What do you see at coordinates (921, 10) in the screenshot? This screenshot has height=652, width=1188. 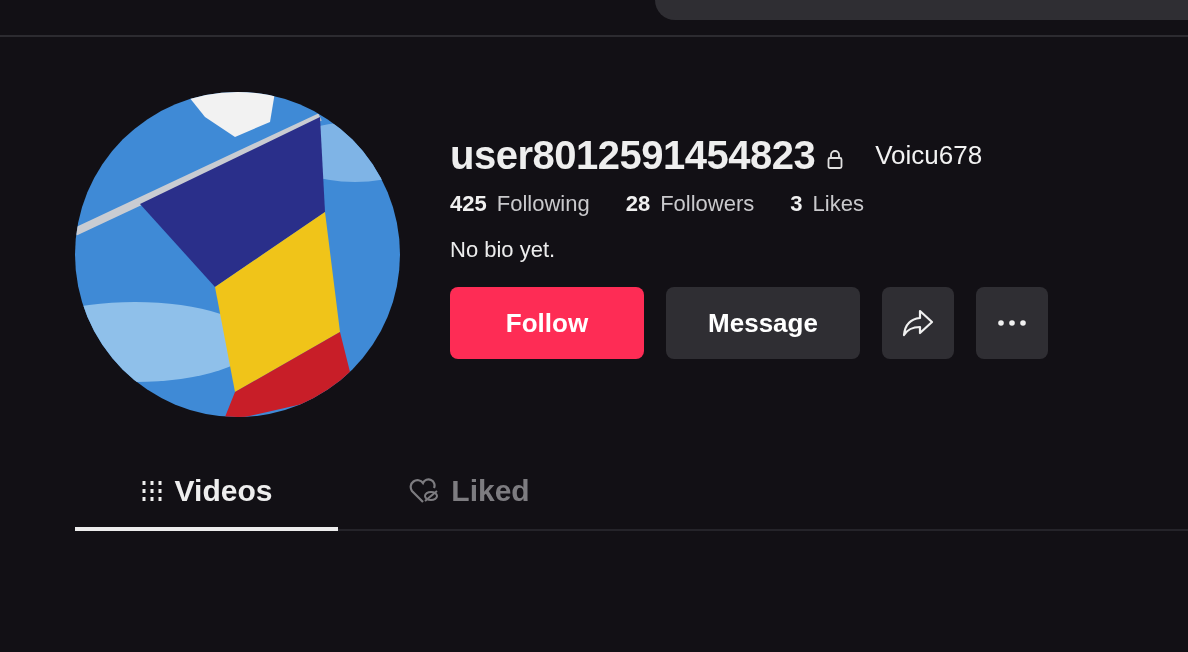 I see `search-bar` at bounding box center [921, 10].